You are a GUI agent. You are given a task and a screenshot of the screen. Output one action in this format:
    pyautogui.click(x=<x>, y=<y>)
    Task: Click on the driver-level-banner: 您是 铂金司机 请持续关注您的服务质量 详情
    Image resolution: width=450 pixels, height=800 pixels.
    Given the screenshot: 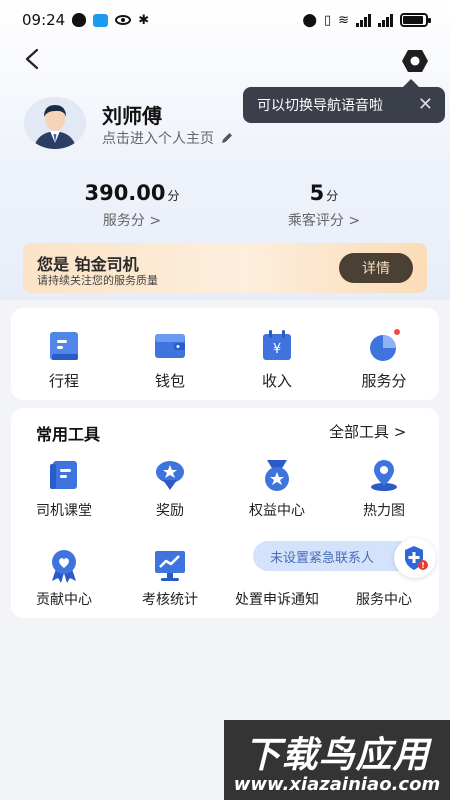 What is the action you would take?
    pyautogui.click(x=225, y=268)
    